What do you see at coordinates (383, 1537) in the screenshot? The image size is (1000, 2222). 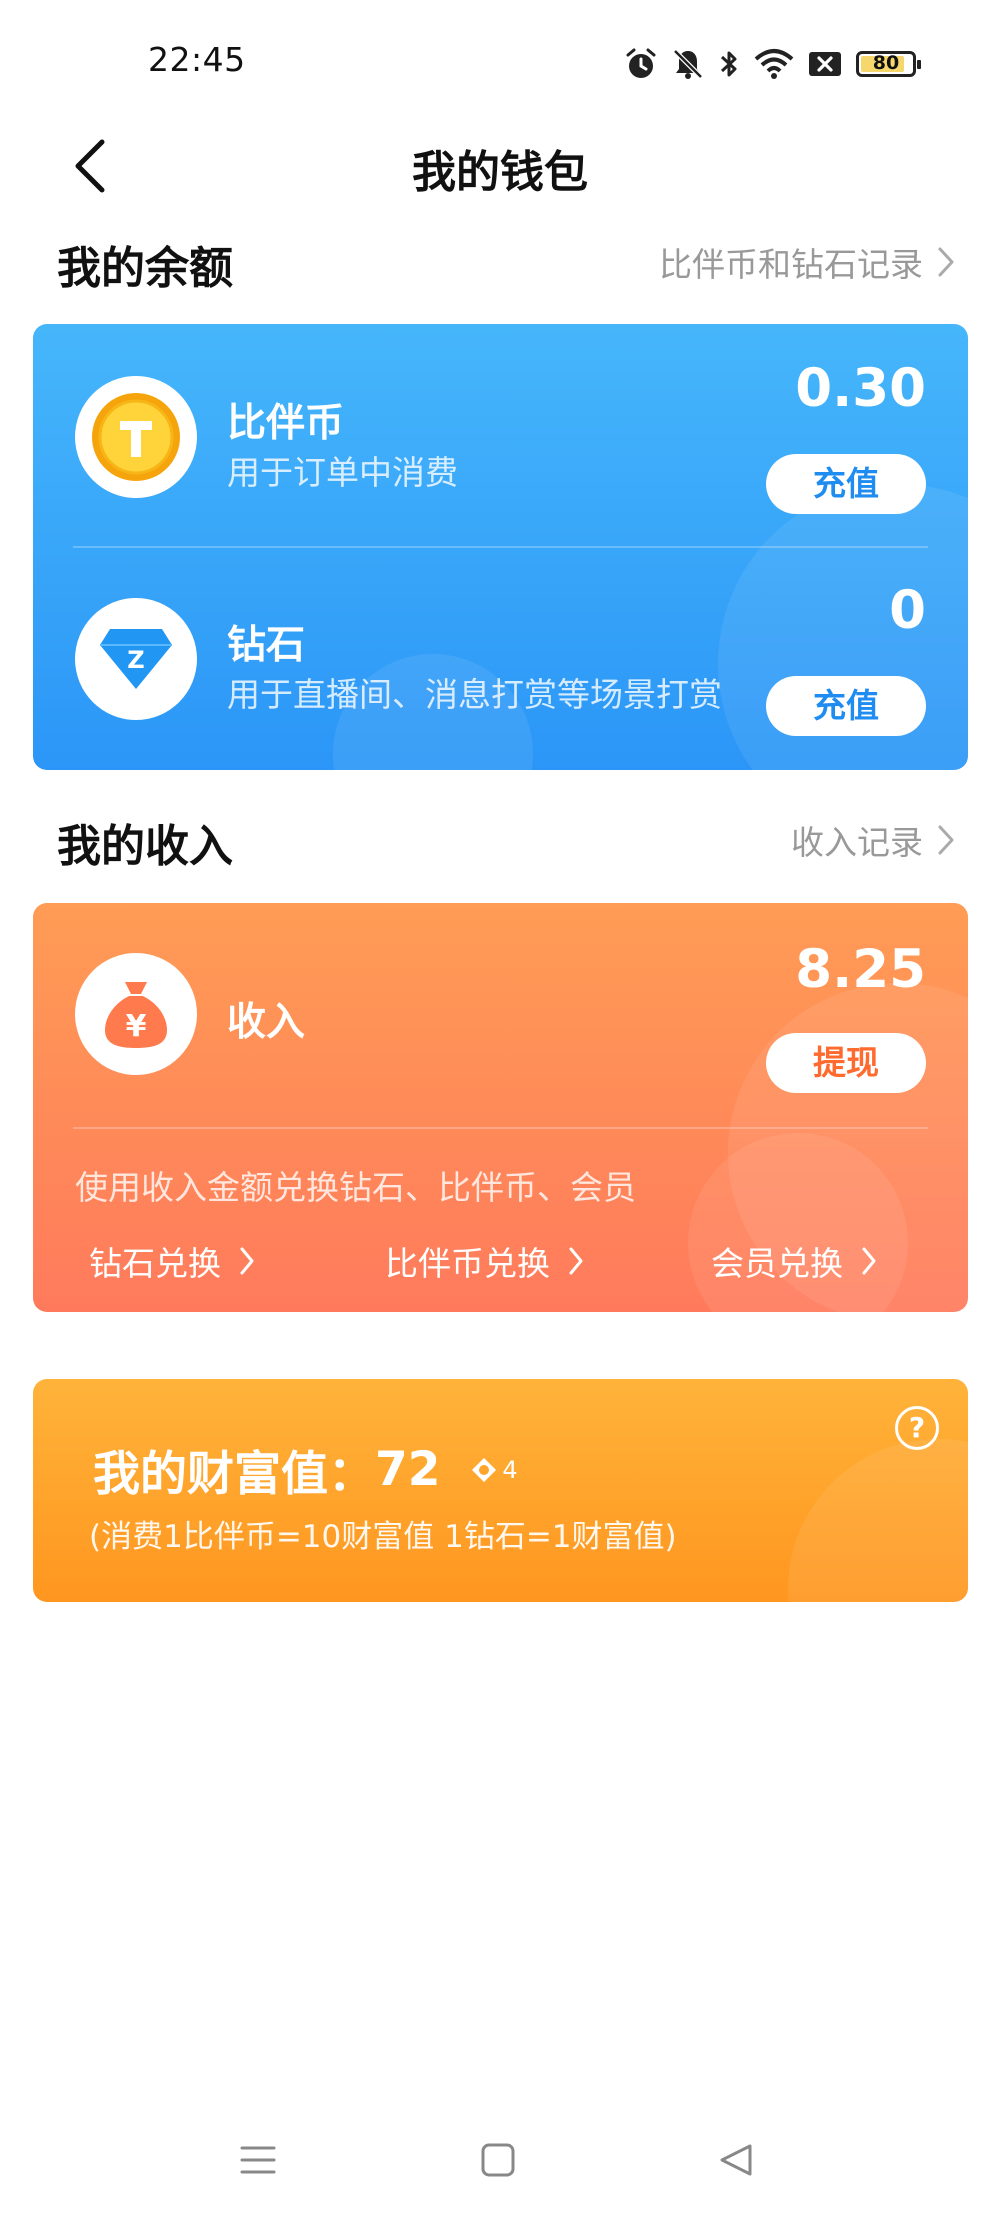 I see `wealth-note: (消费1比伴币=10财富值 1钻石=1财富值)` at bounding box center [383, 1537].